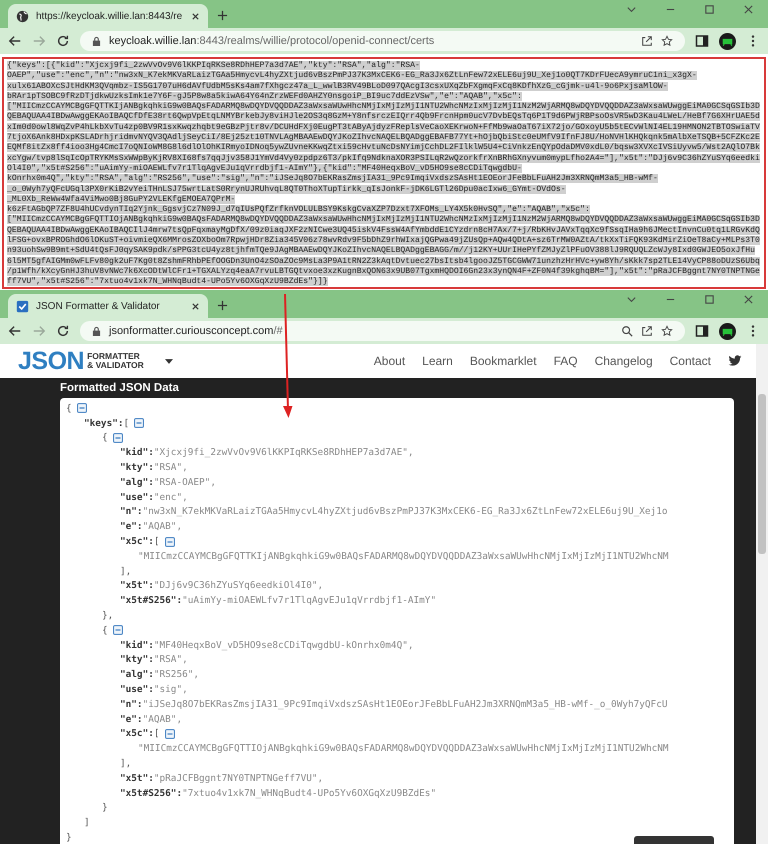  I want to click on nav-link: Contact, so click(690, 361).